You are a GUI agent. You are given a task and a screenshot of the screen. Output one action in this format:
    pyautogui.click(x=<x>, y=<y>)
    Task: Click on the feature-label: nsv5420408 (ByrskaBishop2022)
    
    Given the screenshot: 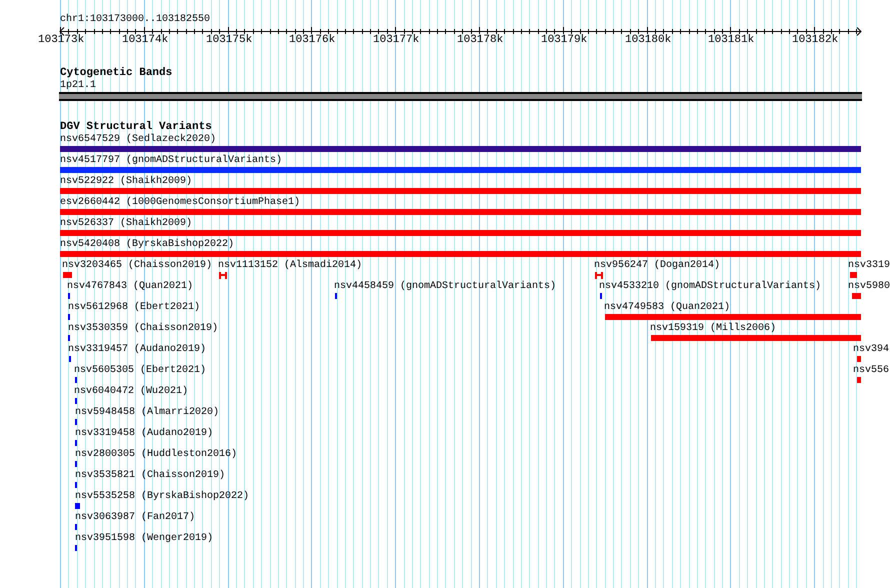 What is the action you would take?
    pyautogui.click(x=147, y=245)
    